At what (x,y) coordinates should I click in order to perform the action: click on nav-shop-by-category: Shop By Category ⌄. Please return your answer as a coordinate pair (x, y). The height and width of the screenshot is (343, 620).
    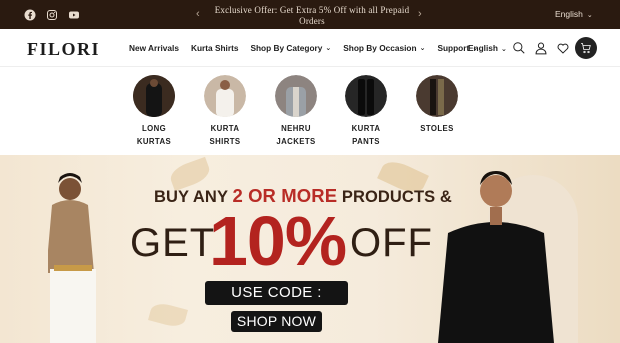
    Looking at the image, I should click on (290, 48).